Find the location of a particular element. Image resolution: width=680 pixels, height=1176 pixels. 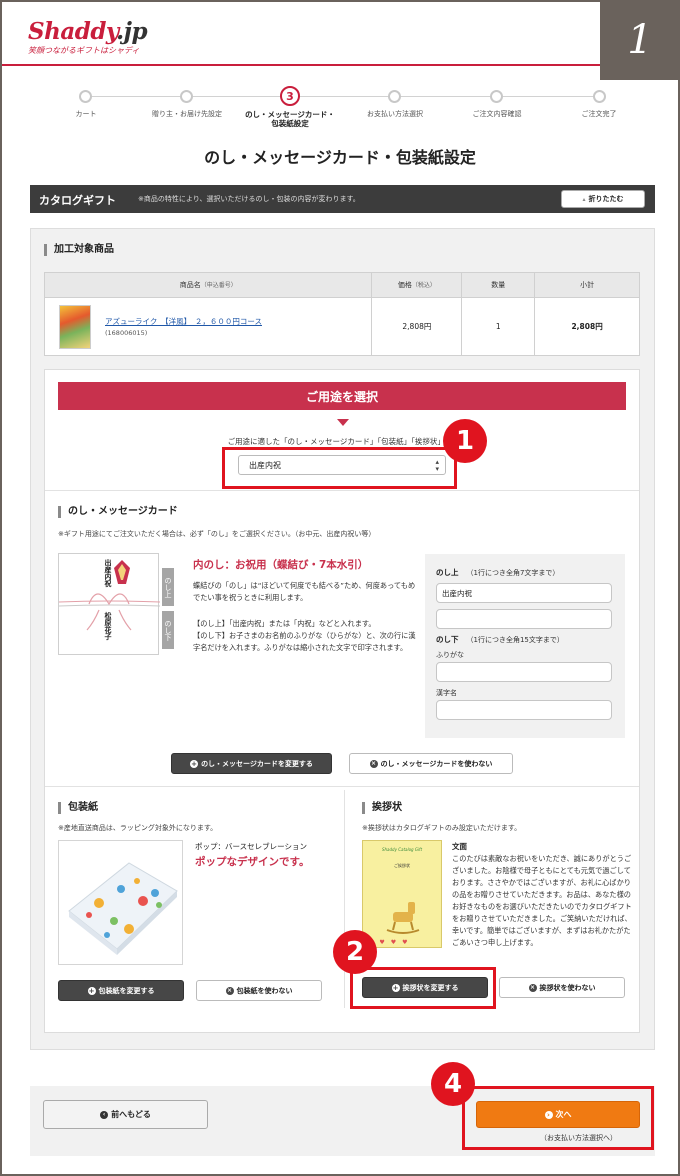

greeting-note: ※挨拶状はカタログギフトのみ設定いただけます。 is located at coordinates (442, 828).